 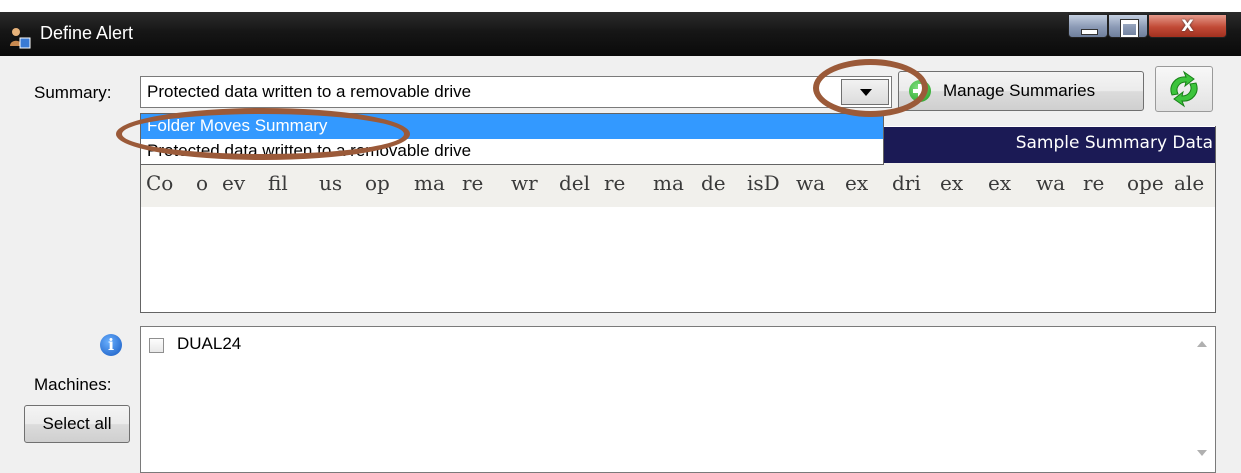 I want to click on refresh-button, so click(x=1184, y=89).